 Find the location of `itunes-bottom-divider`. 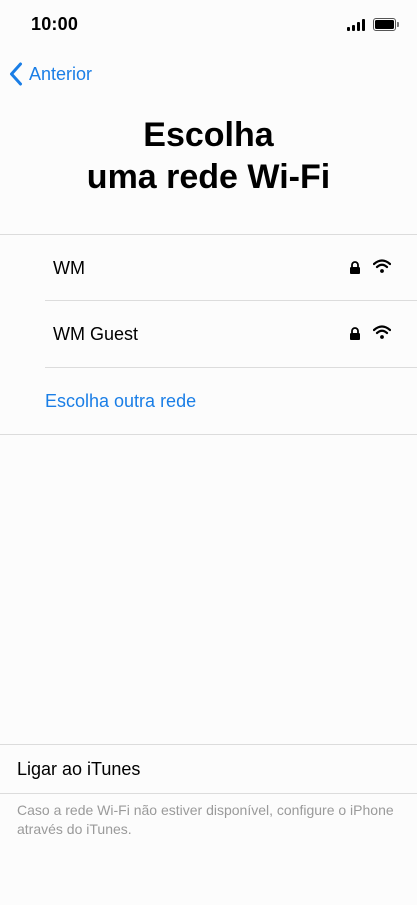

itunes-bottom-divider is located at coordinates (208, 793).